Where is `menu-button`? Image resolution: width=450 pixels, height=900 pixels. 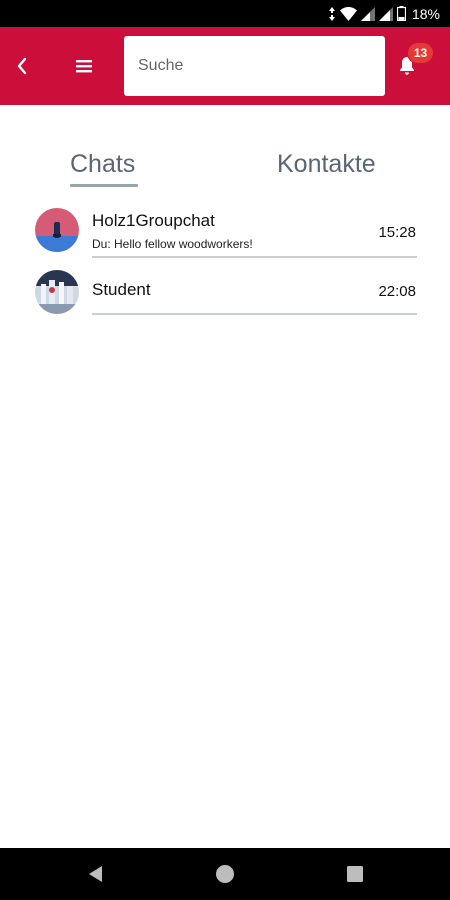 menu-button is located at coordinates (84, 66).